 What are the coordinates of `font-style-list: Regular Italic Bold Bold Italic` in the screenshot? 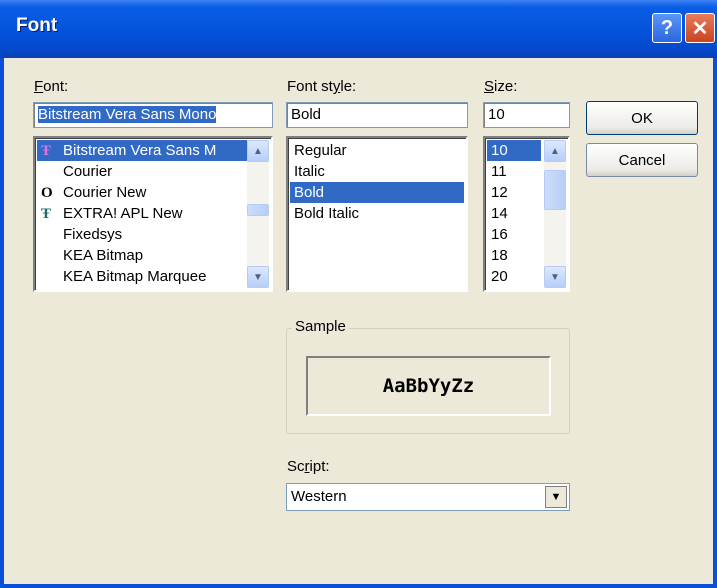 It's located at (377, 214).